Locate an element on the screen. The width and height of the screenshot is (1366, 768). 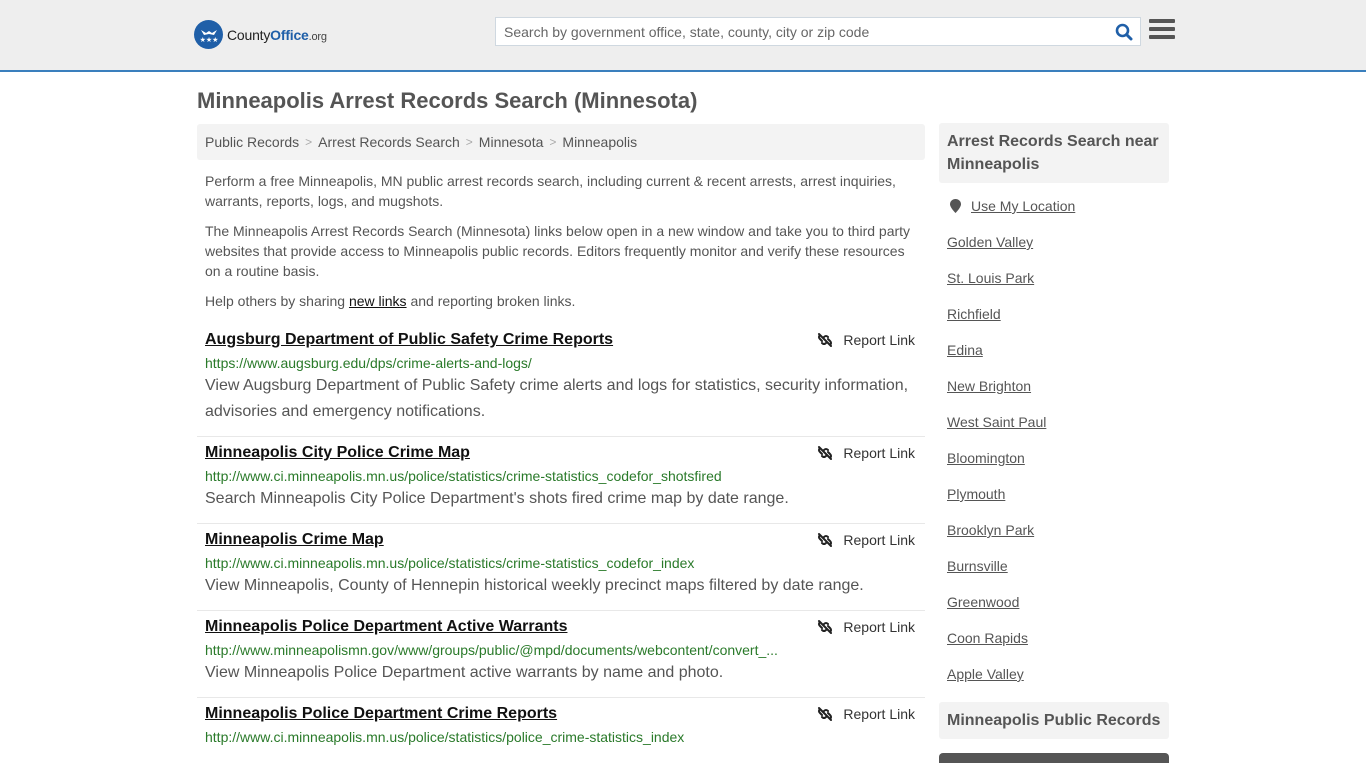
city-link: Bloomington is located at coordinates (986, 458).